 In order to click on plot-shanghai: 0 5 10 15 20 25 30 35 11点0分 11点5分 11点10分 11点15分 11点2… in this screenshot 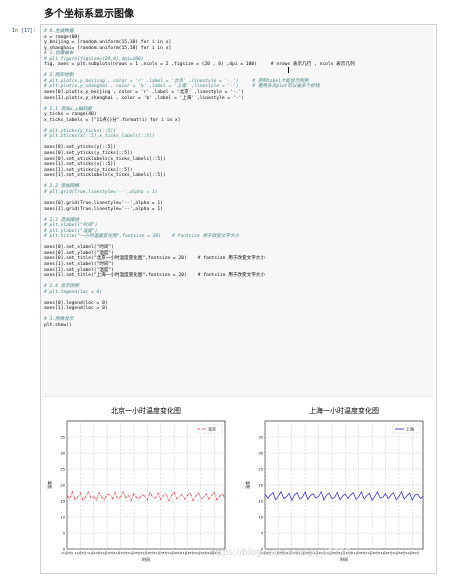, I will do `click(336, 486)`.